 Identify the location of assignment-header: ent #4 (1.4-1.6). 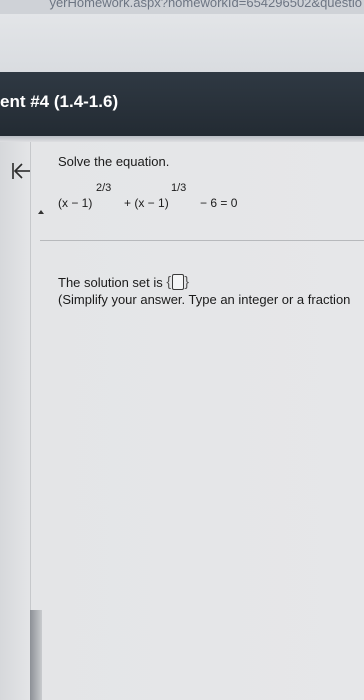
(182, 104).